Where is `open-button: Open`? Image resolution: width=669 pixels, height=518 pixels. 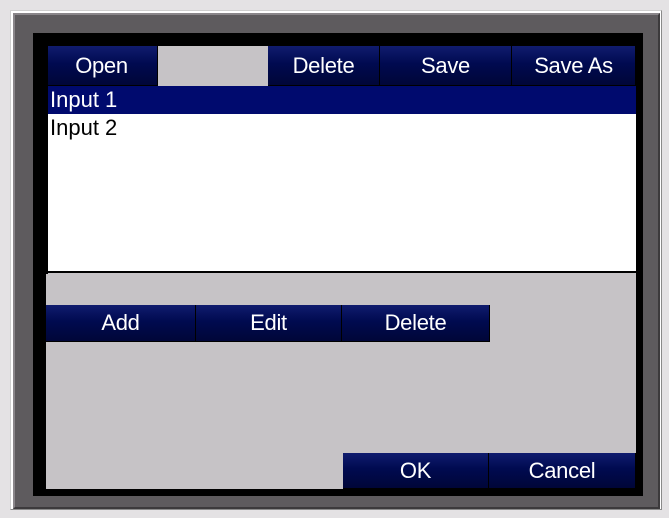
open-button: Open is located at coordinates (102, 66).